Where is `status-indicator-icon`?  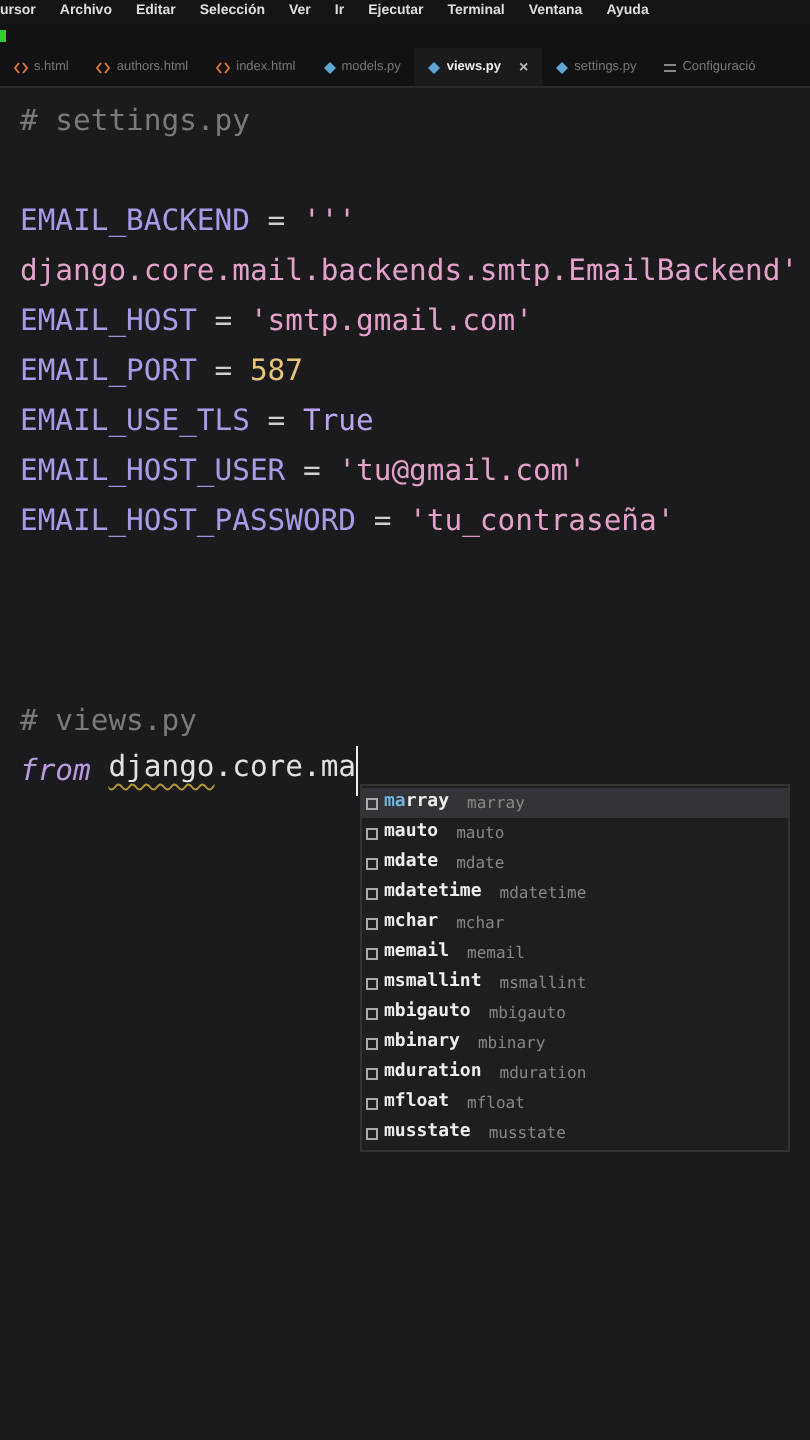 status-indicator-icon is located at coordinates (3, 36).